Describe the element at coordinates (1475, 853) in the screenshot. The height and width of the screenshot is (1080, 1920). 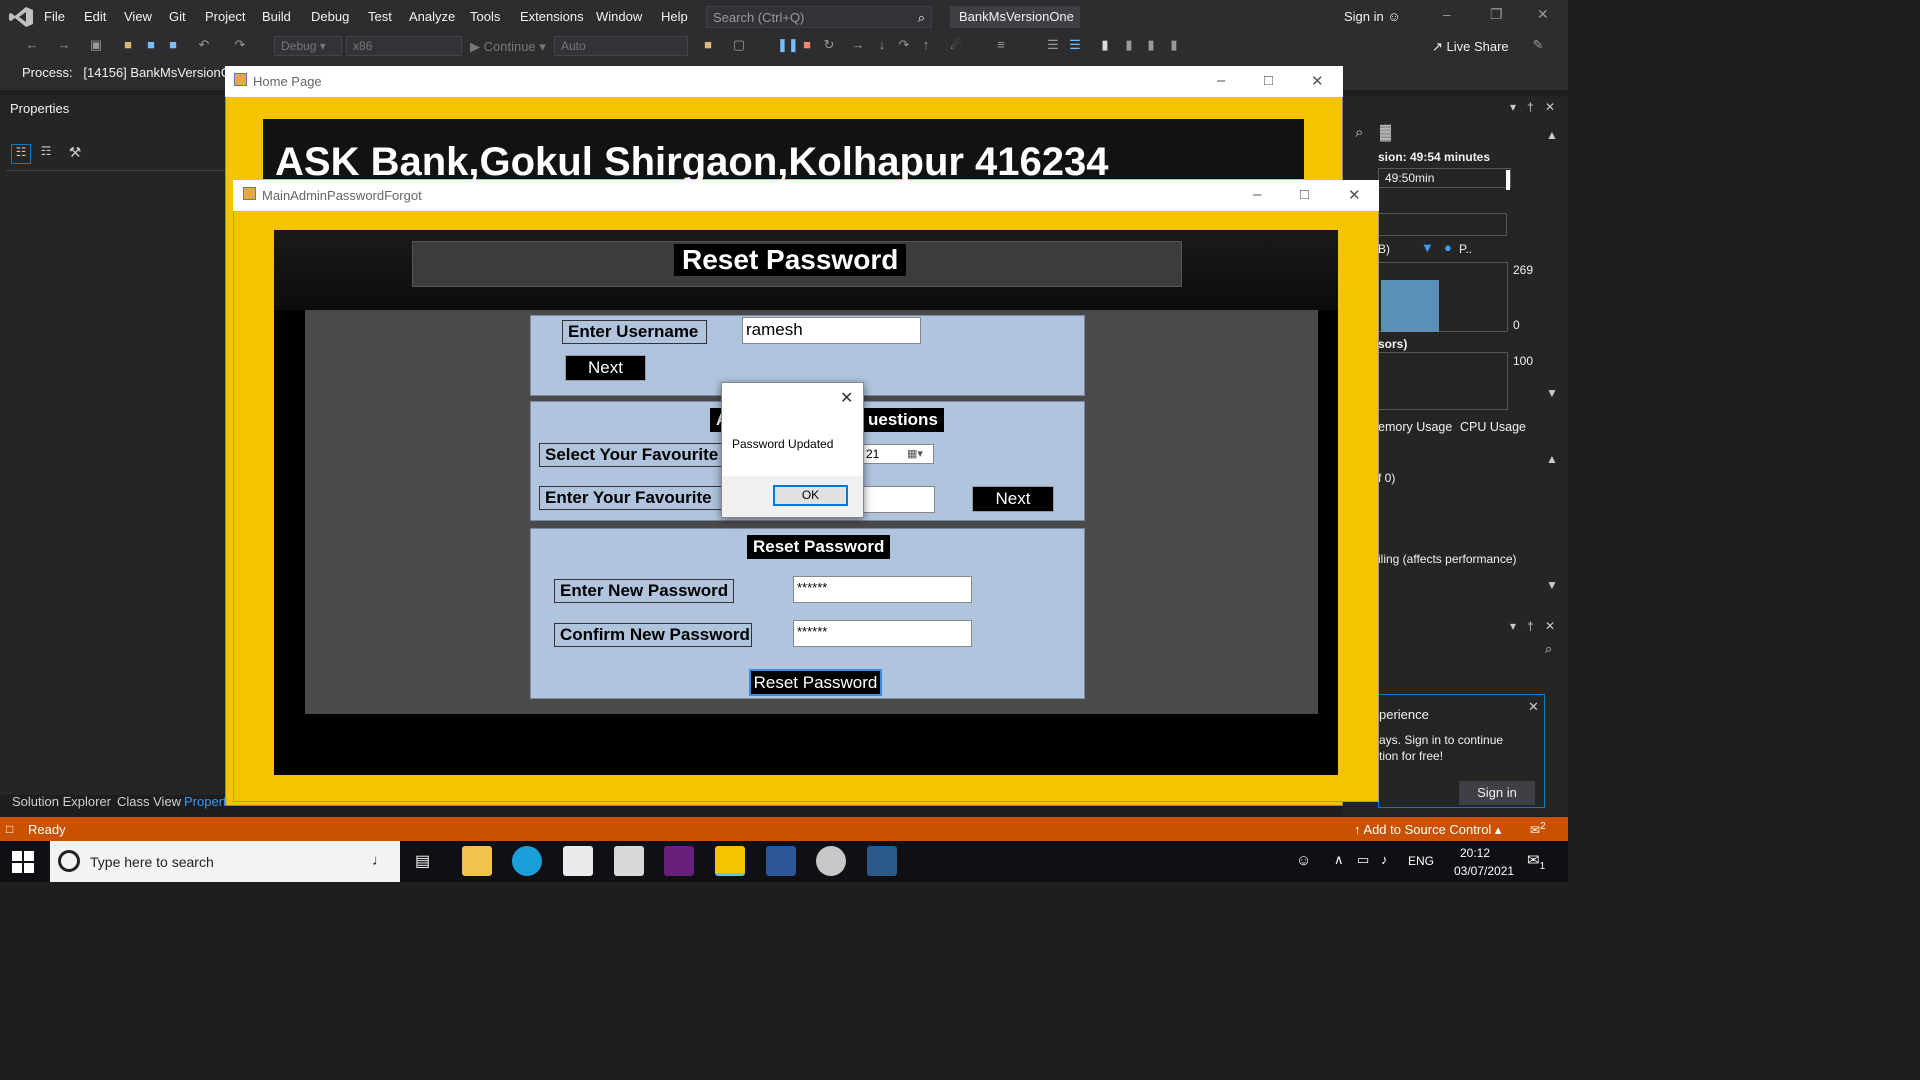
I see `clock-time: 20:12` at that location.